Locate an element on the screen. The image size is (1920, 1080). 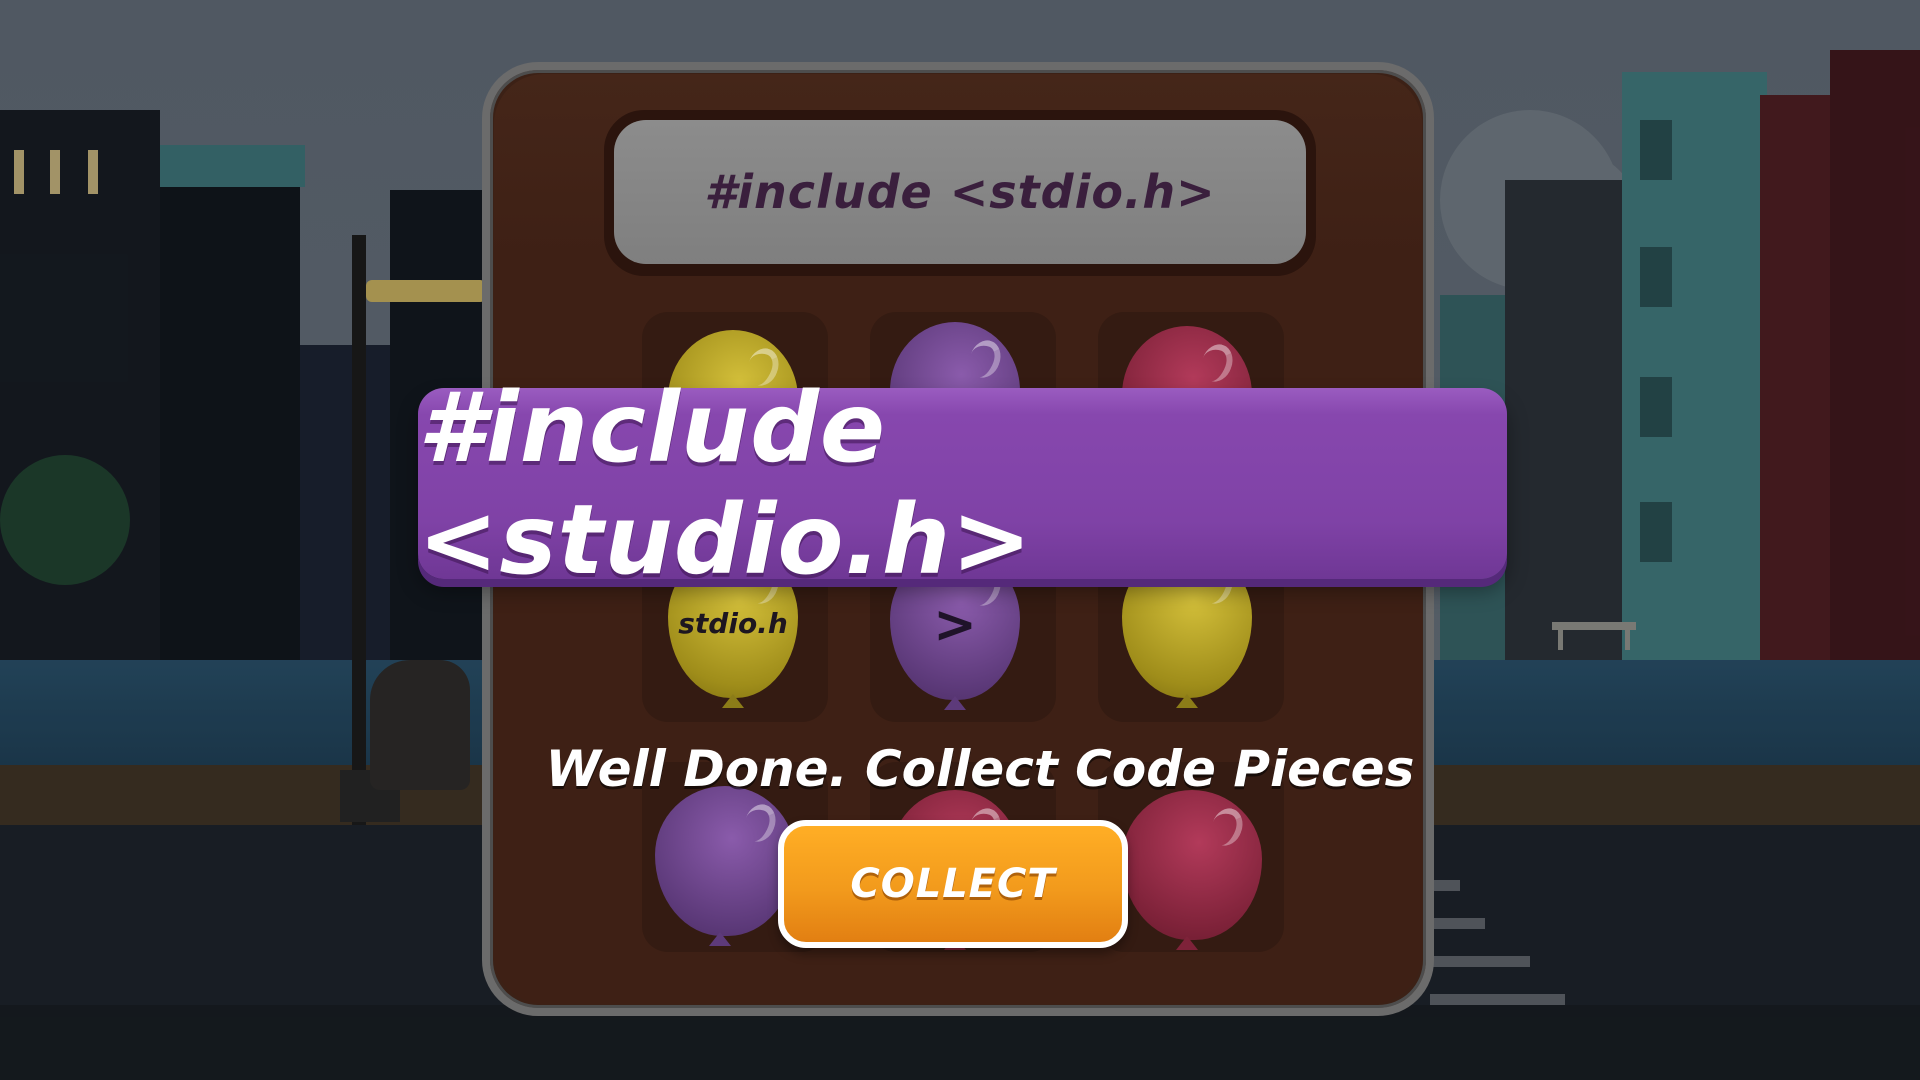
balloon-label: > is located at coordinates (955, 625).